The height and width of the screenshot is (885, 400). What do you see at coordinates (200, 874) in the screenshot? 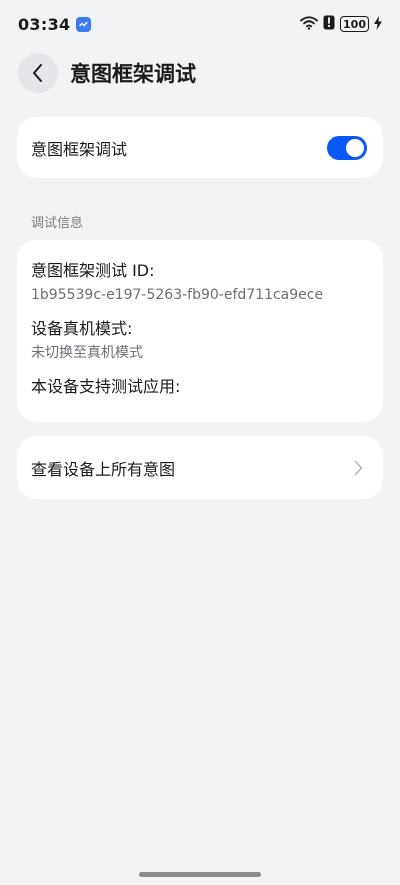
I see `home-indicator` at bounding box center [200, 874].